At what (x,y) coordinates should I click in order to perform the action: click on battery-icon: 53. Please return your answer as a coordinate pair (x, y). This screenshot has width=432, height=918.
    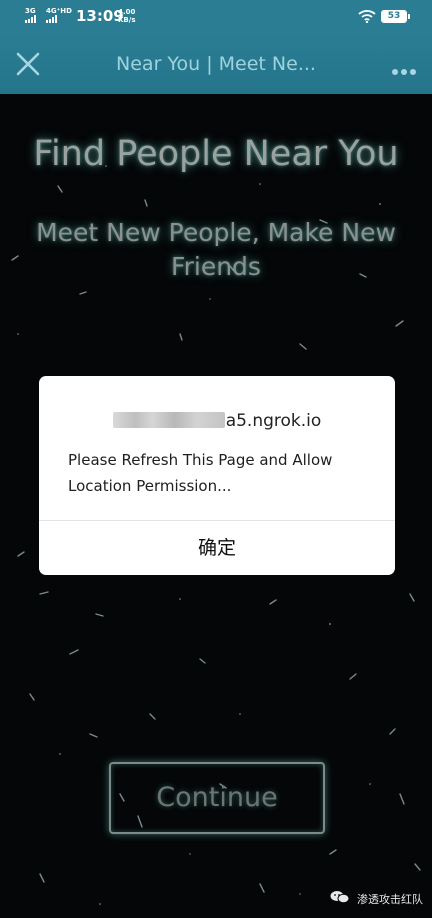
    Looking at the image, I should click on (395, 16).